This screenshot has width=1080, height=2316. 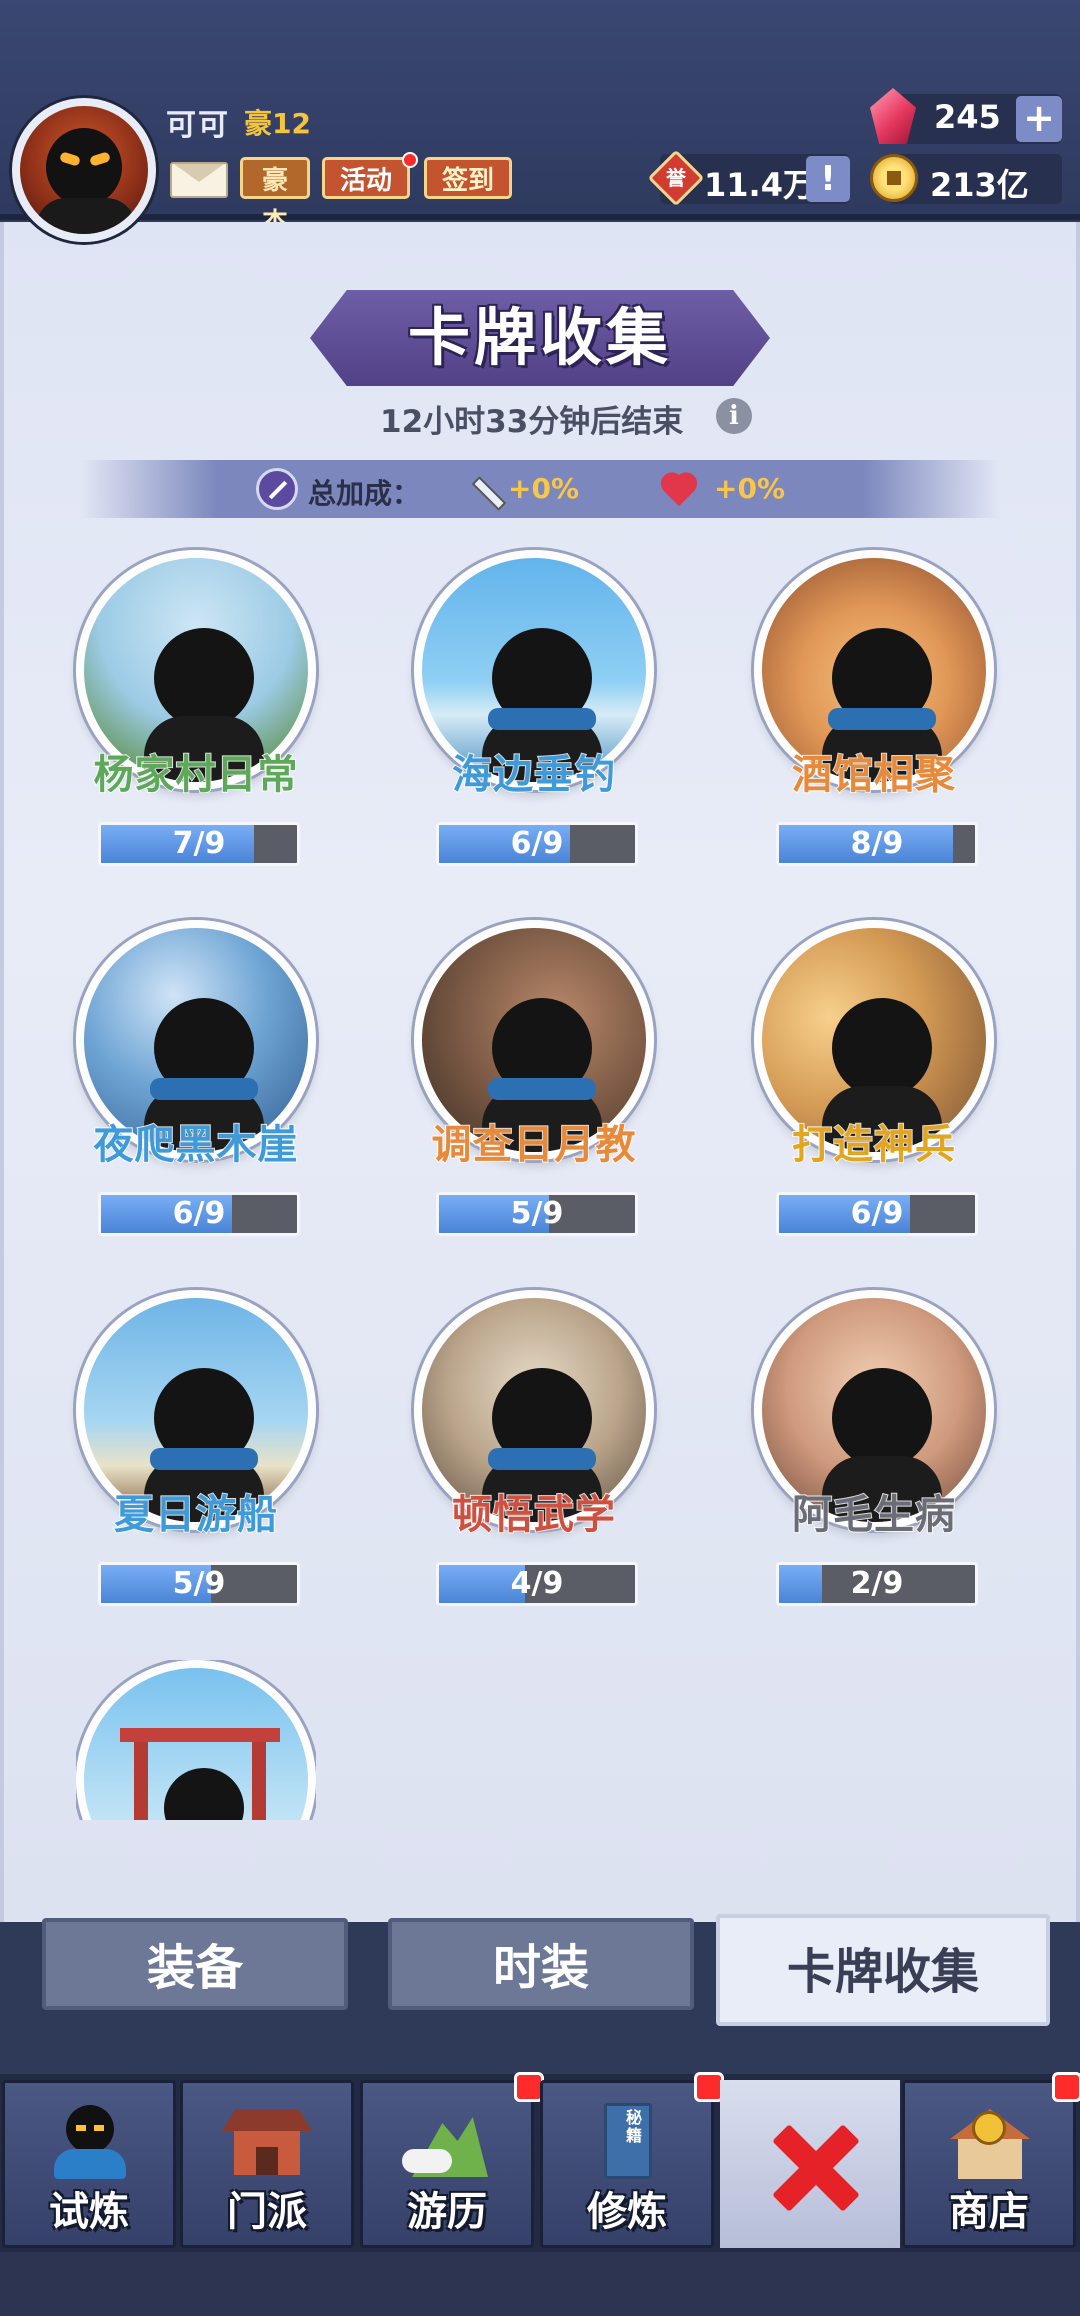 I want to click on book-icon: 秘籍, so click(x=627, y=2143).